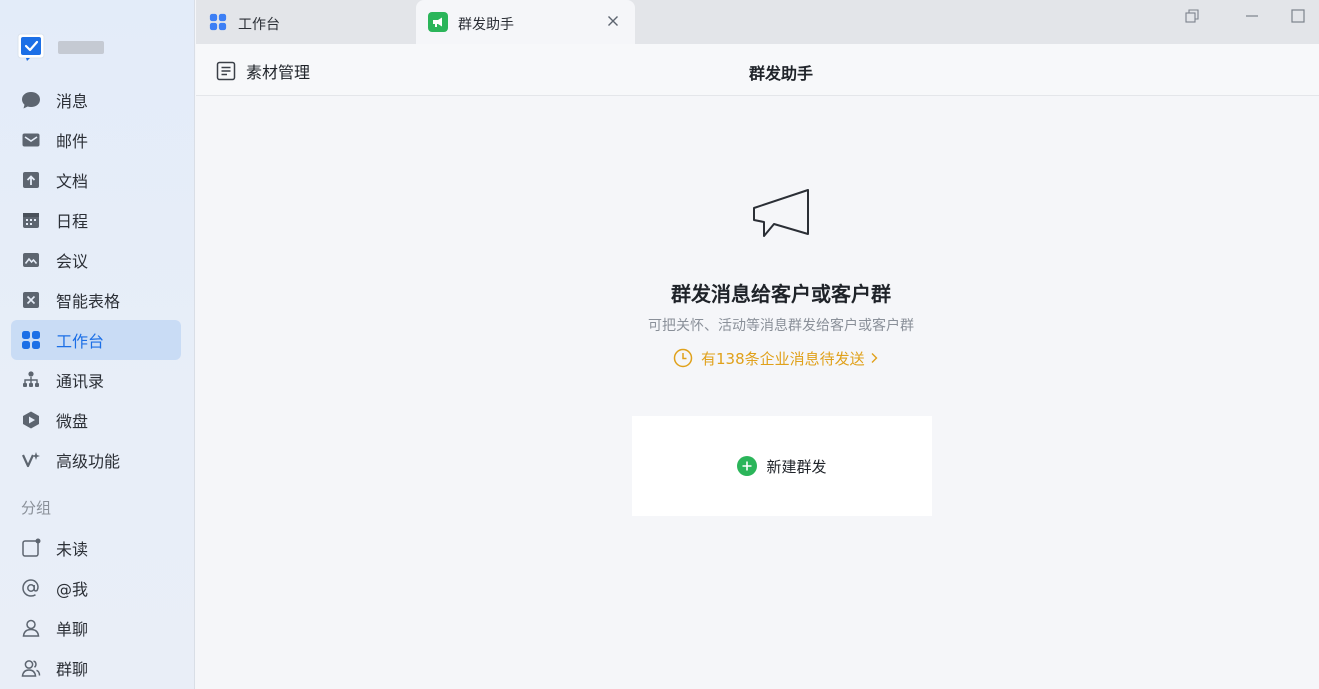 This screenshot has width=1319, height=689. Describe the element at coordinates (486, 25) in the screenshot. I see `tab-label: 群发助手` at that location.